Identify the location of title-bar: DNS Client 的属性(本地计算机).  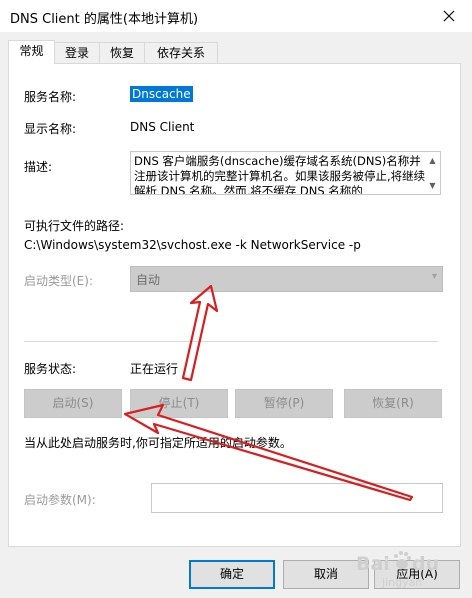
(236, 16).